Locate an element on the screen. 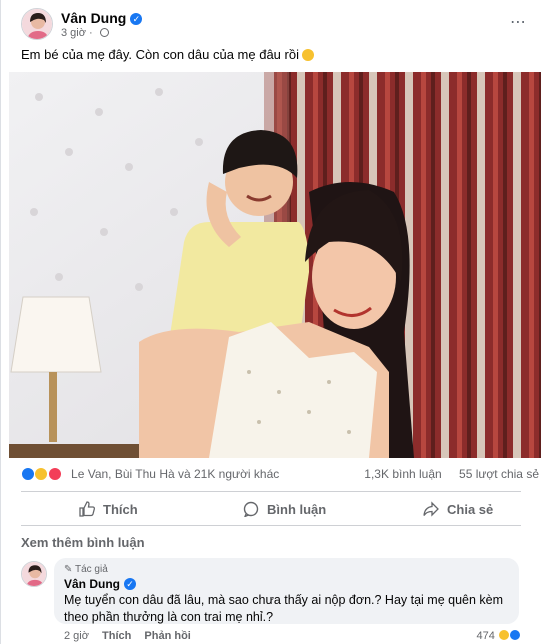 The image size is (541, 644). share-button: Chia sẻ is located at coordinates (458, 509).